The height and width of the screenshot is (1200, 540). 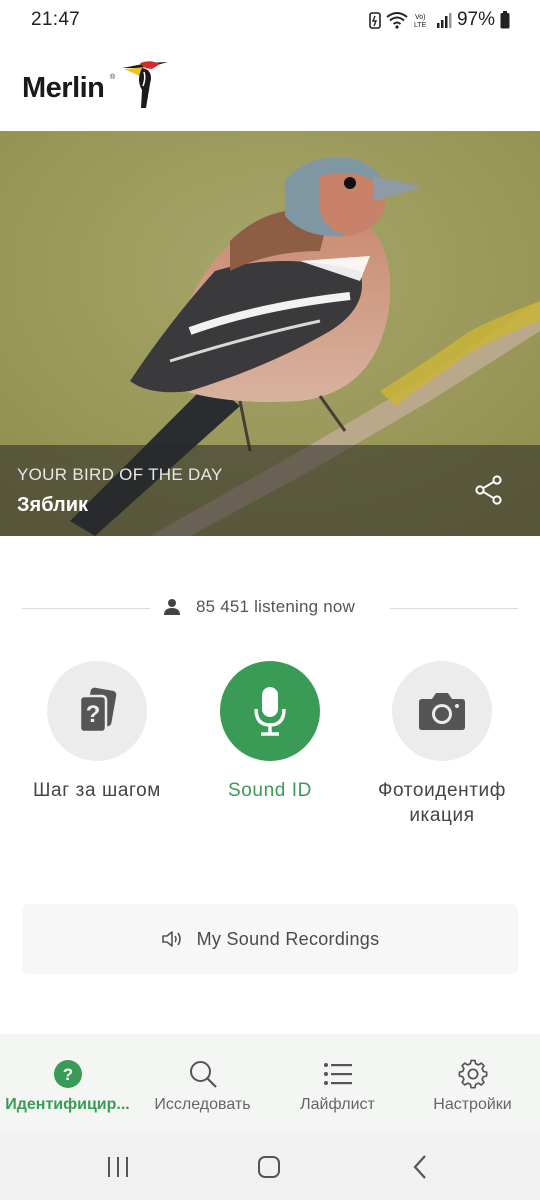 What do you see at coordinates (475, 19) in the screenshot?
I see `battery-percent: 97%` at bounding box center [475, 19].